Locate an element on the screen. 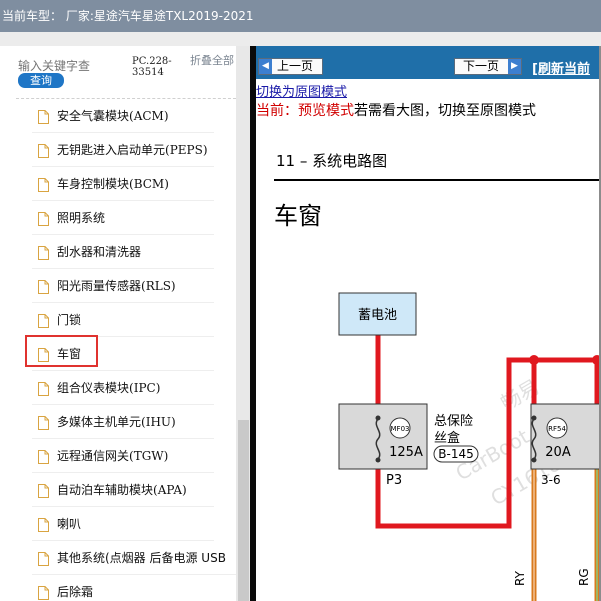 This screenshot has height=601, width=601. tree-item: 车身控制模块(BCM) is located at coordinates (123, 184).